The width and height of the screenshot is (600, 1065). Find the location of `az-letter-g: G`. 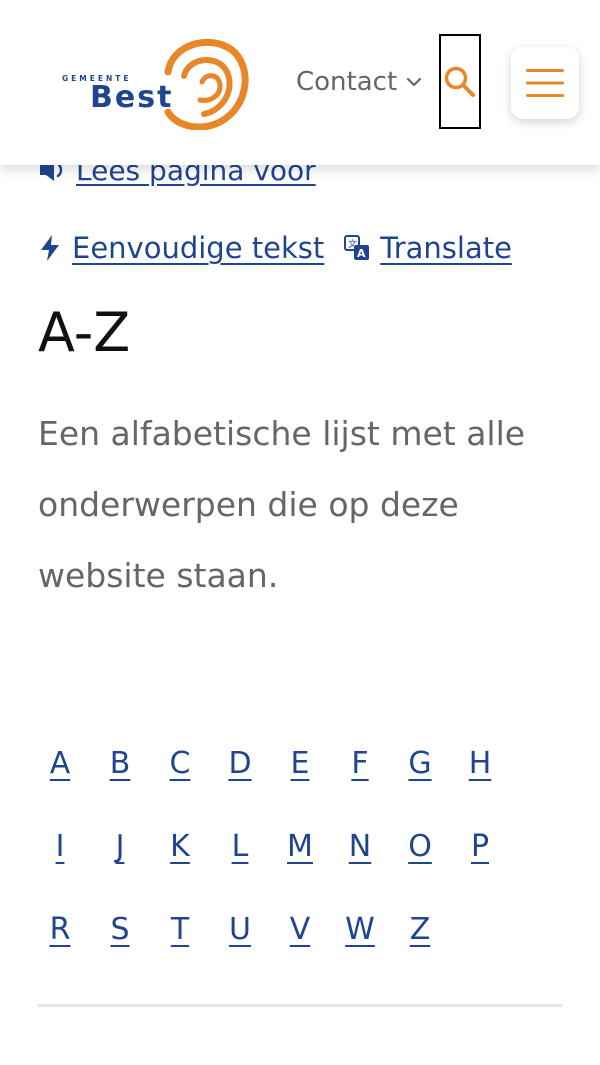

az-letter-g: G is located at coordinates (420, 763).